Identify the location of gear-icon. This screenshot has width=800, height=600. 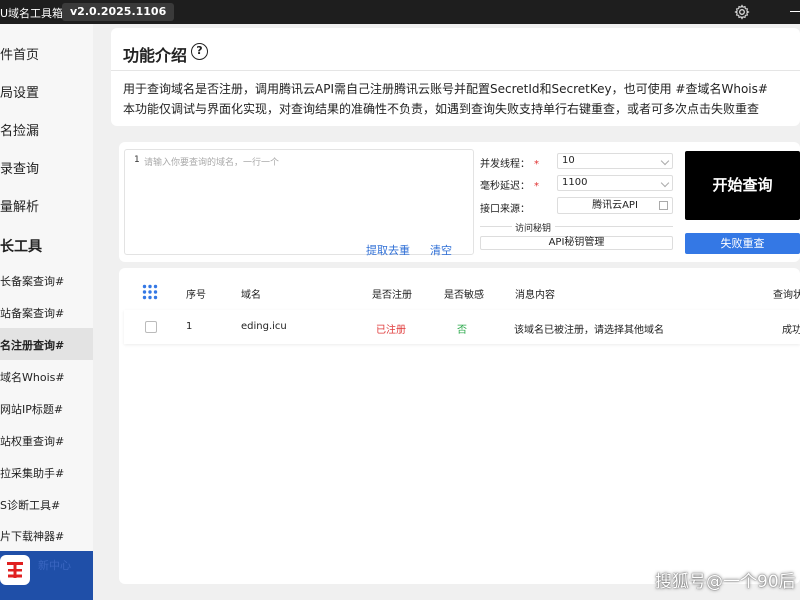
(742, 12).